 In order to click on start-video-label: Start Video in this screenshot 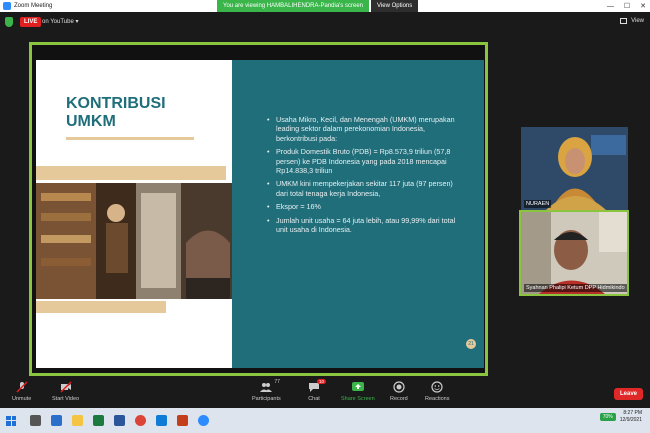, I will do `click(66, 399)`.